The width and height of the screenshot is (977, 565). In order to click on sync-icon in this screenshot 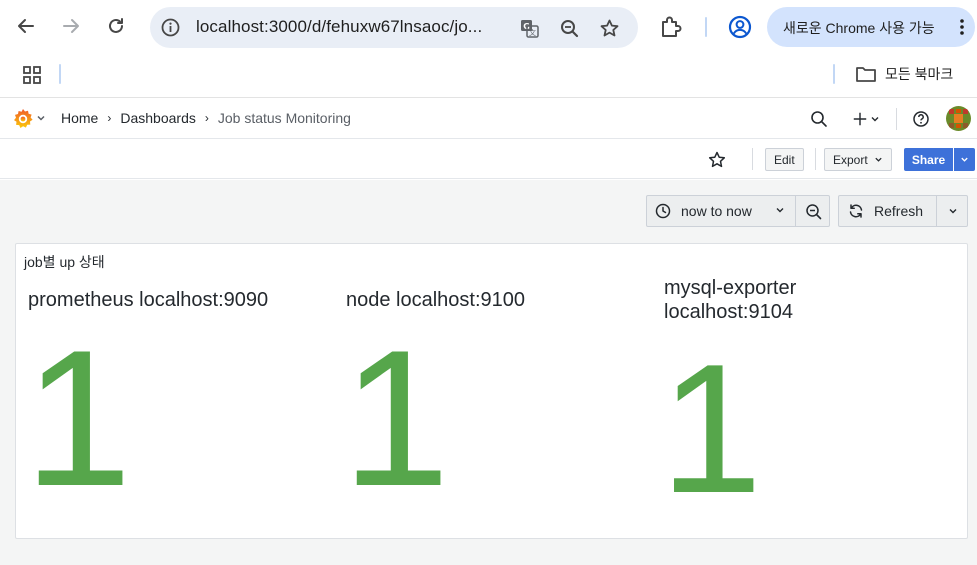, I will do `click(856, 211)`.